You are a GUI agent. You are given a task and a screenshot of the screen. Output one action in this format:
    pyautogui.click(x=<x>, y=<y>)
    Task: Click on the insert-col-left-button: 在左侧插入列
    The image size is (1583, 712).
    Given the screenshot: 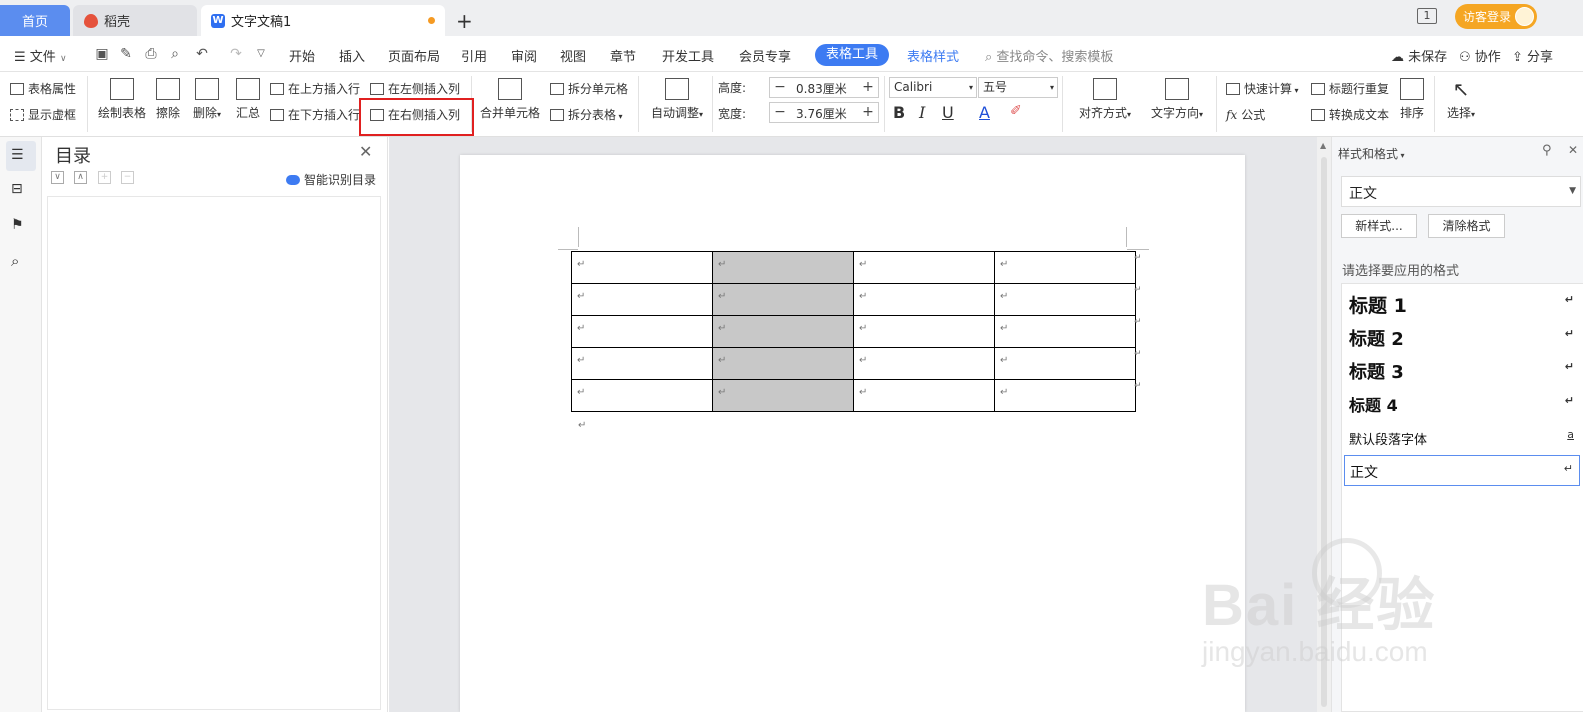 What is the action you would take?
    pyautogui.click(x=415, y=88)
    